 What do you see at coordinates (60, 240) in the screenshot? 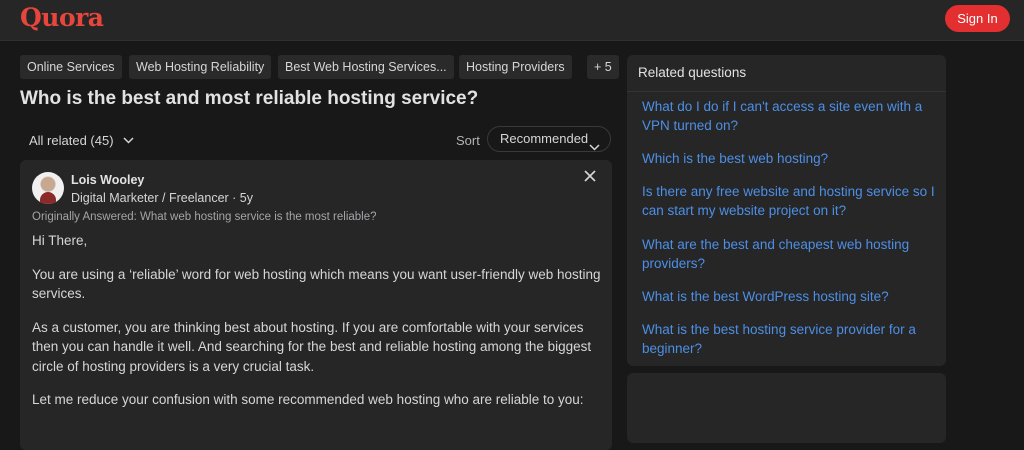
I see `answer-paragraph: Hi There,` at bounding box center [60, 240].